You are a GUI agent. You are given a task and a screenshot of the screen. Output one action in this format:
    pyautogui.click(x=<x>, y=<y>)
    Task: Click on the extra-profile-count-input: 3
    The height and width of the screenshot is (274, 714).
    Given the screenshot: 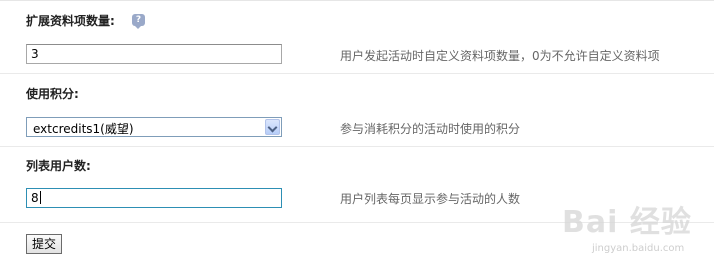 What is the action you would take?
    pyautogui.click(x=154, y=54)
    